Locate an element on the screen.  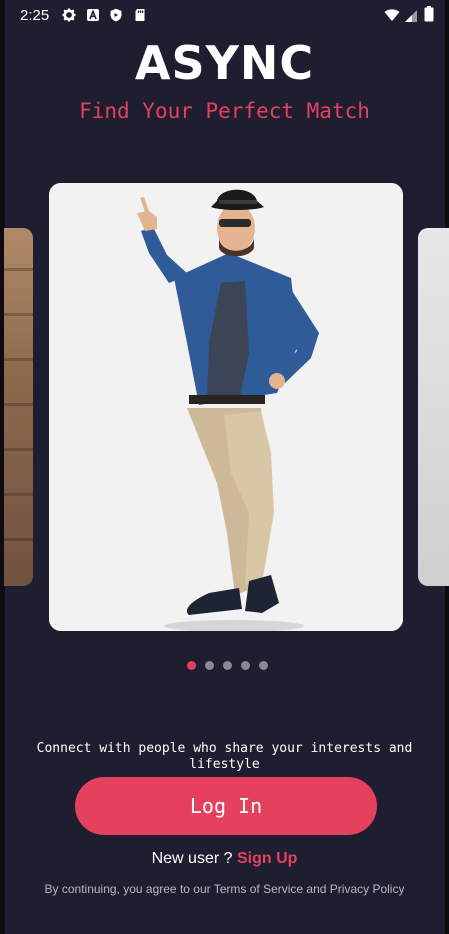
carousel-card-next is located at coordinates (433, 407).